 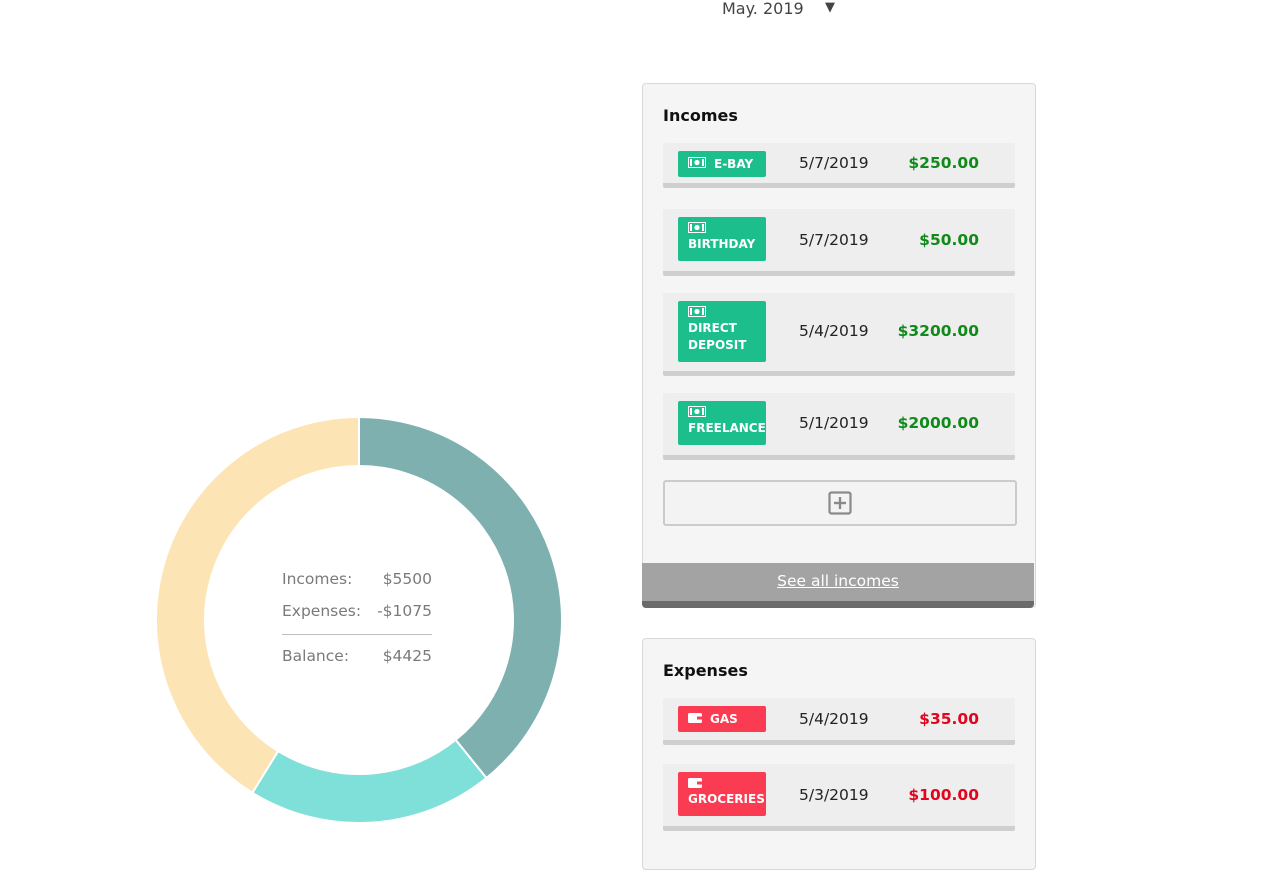 What do you see at coordinates (938, 423) in the screenshot?
I see `income-amount: $2000.00` at bounding box center [938, 423].